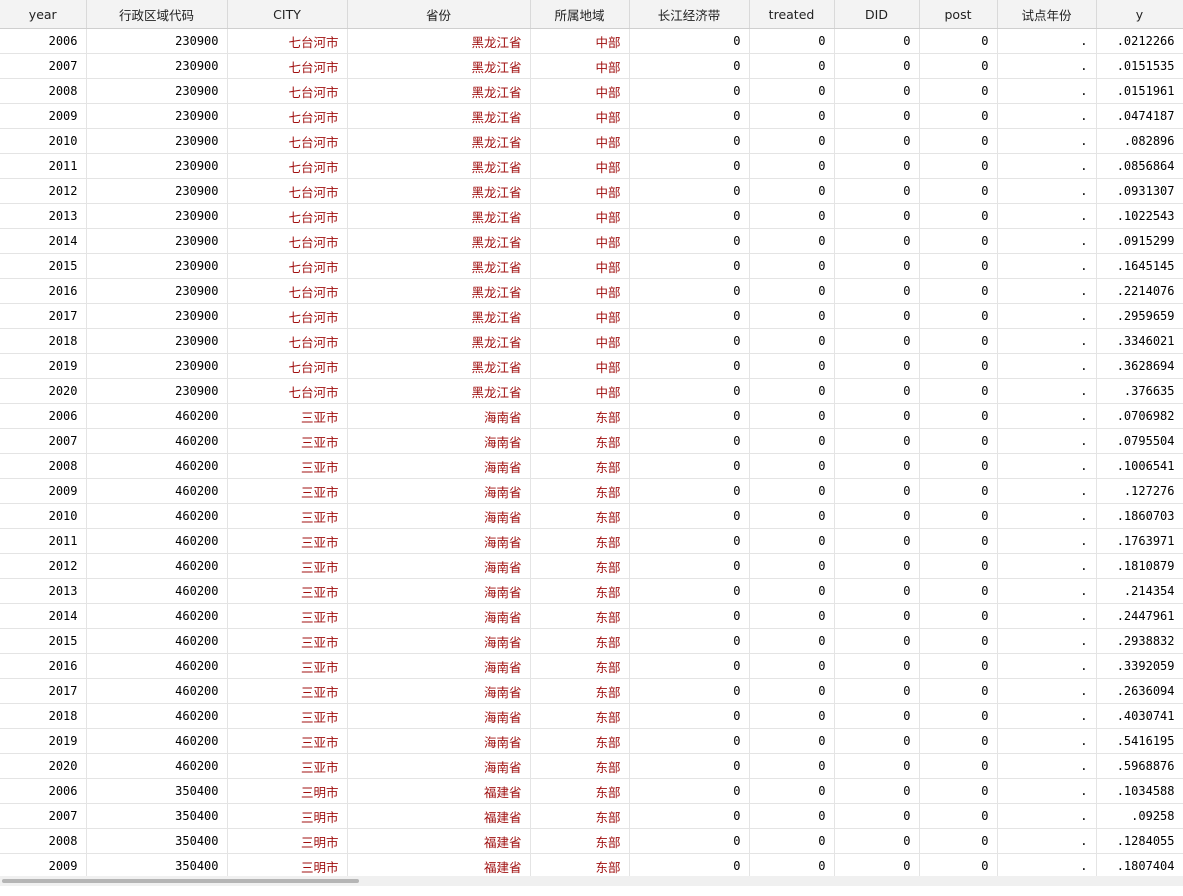 The width and height of the screenshot is (1183, 896). Describe the element at coordinates (1139, 116) in the screenshot. I see `table-cell: .0474187` at that location.